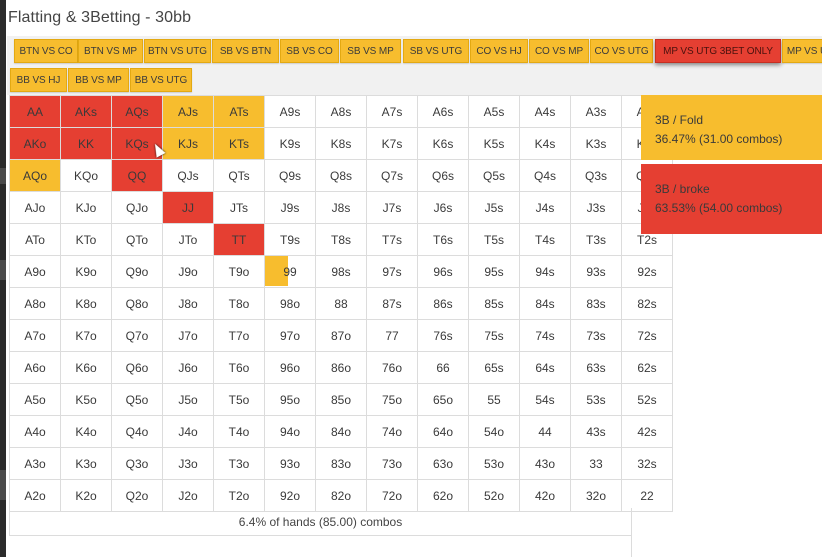 This screenshot has width=822, height=557. What do you see at coordinates (647, 464) in the screenshot?
I see `hand-cell: 32s` at bounding box center [647, 464].